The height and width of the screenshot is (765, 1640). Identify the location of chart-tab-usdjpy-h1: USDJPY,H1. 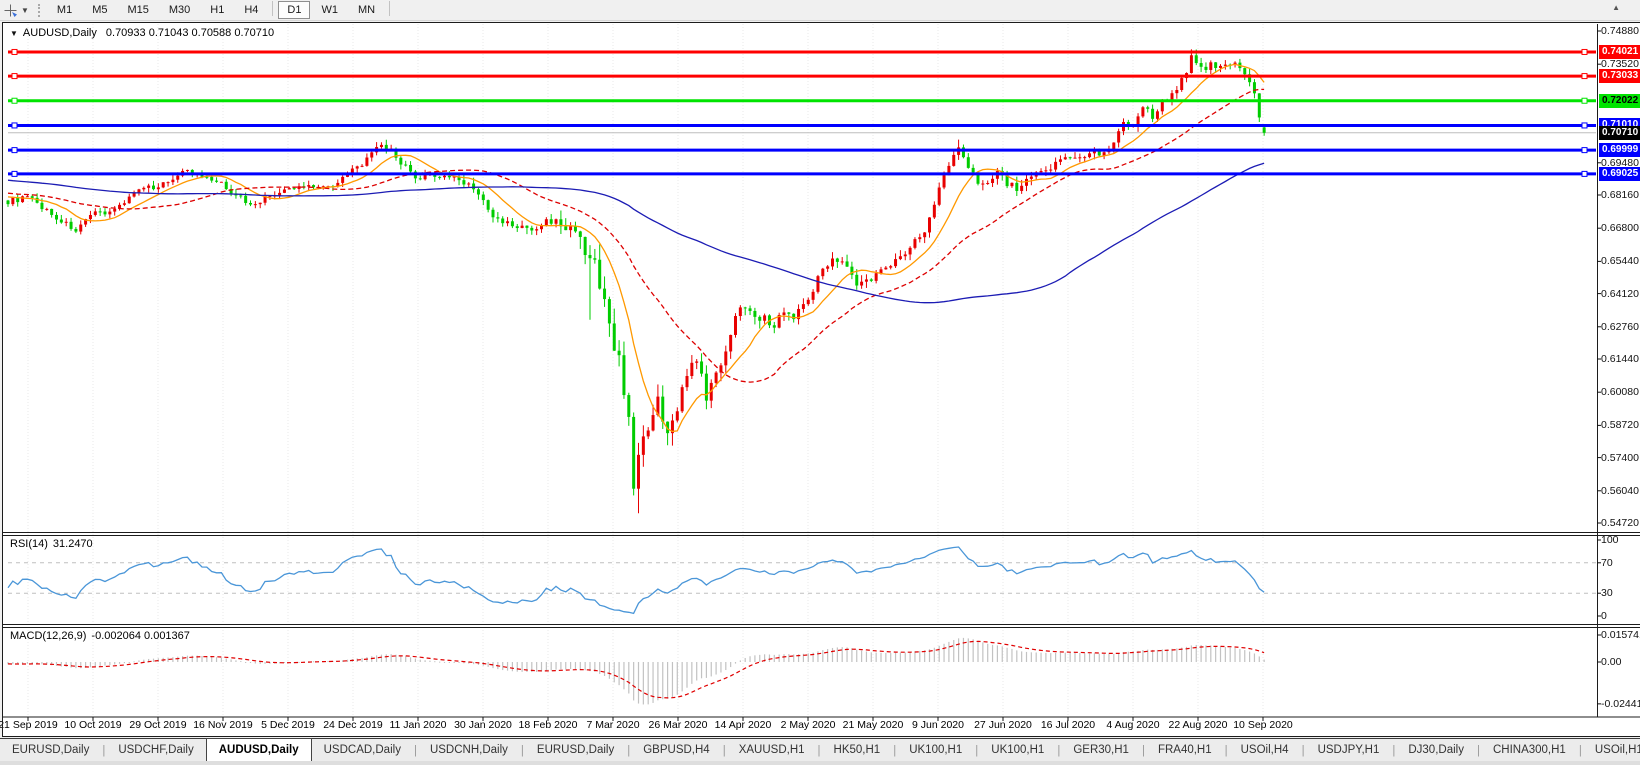
(1349, 750).